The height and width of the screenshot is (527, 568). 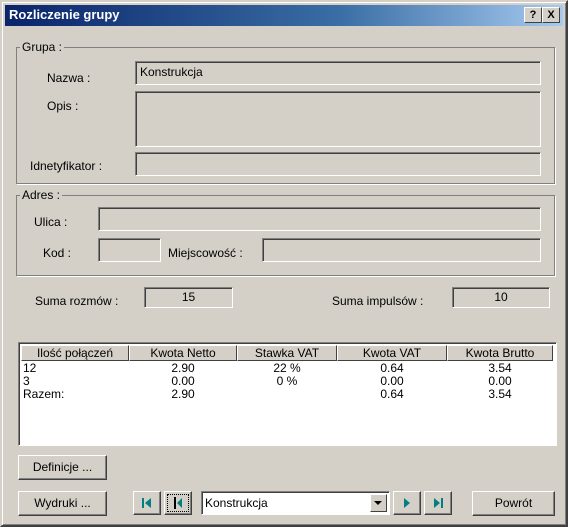 What do you see at coordinates (42, 47) in the screenshot?
I see `grupa-legend: Grupa :` at bounding box center [42, 47].